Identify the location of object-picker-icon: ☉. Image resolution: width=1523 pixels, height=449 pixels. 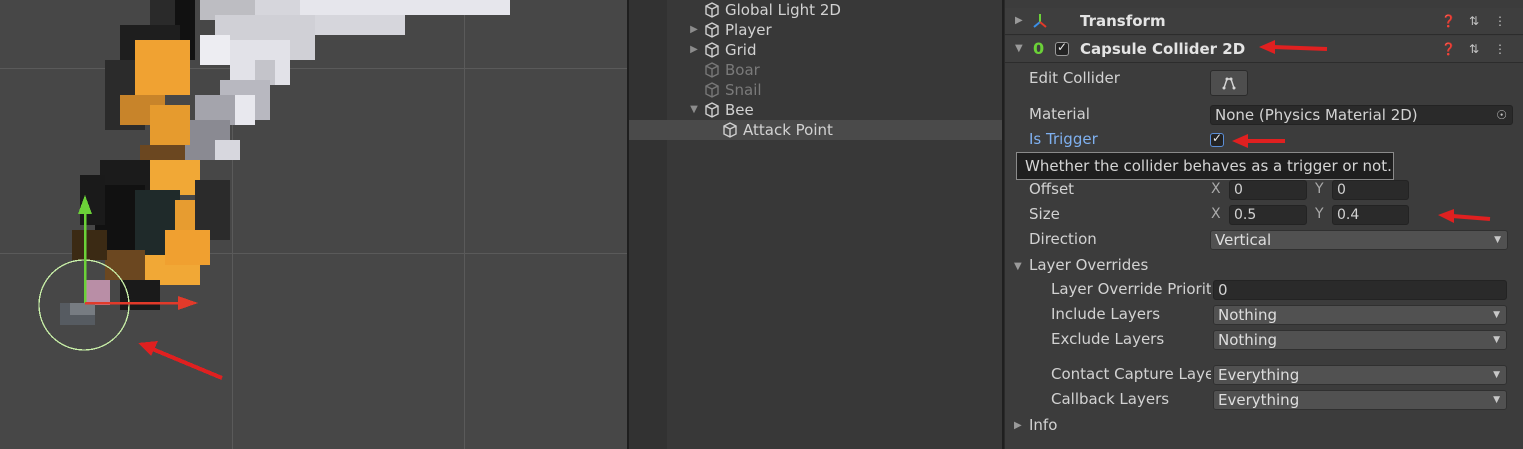
(1501, 115).